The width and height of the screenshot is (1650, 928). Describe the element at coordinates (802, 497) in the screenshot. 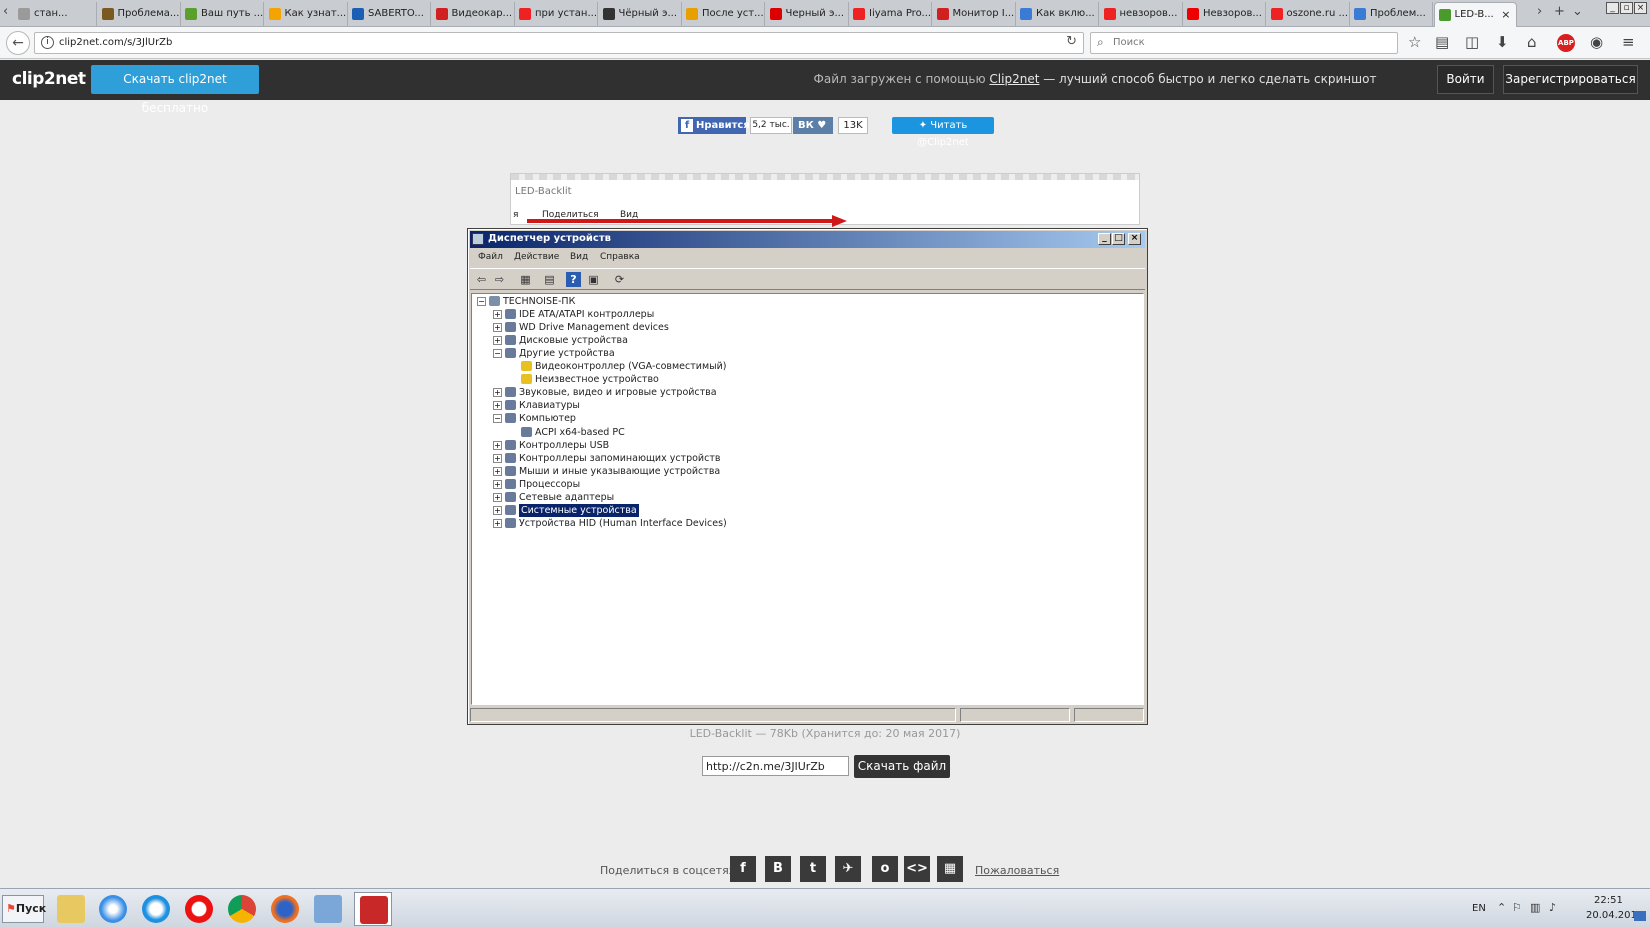

I see `tree-node: + Сетевые адаптеры` at that location.